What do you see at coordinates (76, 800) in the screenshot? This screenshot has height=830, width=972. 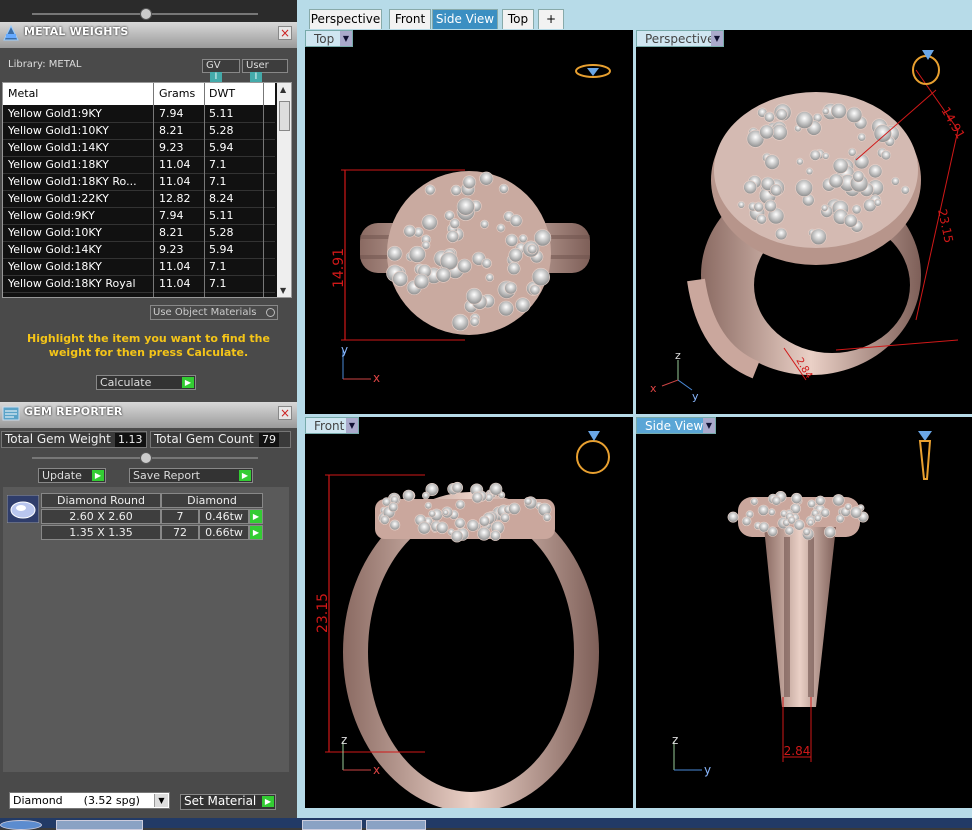 I see `material-select-value: Diamond (3.52 spg)` at bounding box center [76, 800].